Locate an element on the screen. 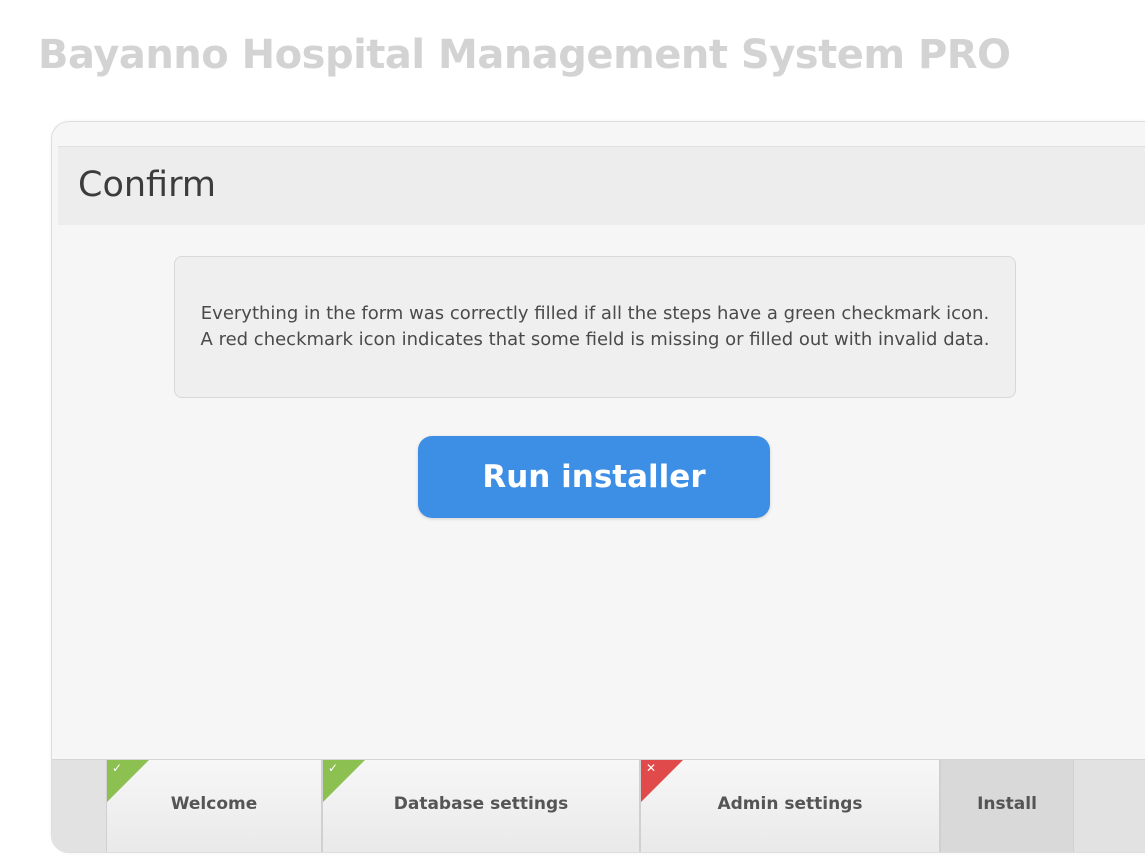 This screenshot has height=861, width=1145. step-label: Welcome is located at coordinates (214, 804).